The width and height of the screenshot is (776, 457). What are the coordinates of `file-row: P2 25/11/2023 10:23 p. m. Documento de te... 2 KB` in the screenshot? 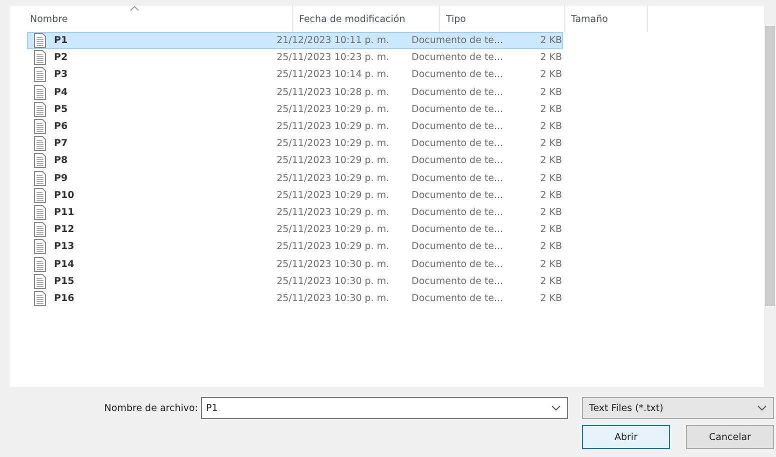 It's located at (295, 57).